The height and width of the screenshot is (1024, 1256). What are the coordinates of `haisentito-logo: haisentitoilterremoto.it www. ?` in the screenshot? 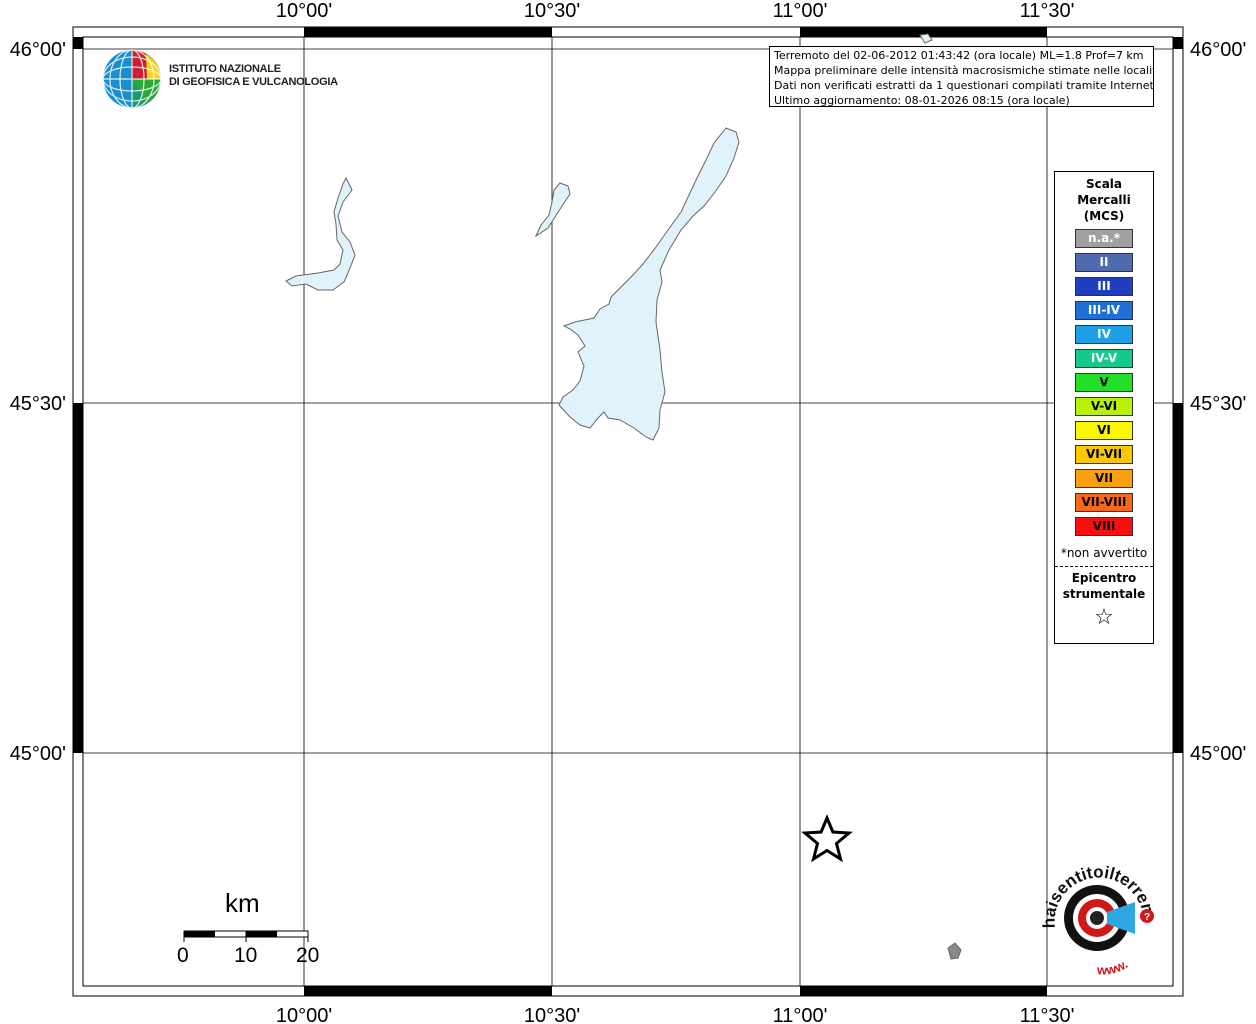 It's located at (1097, 910).